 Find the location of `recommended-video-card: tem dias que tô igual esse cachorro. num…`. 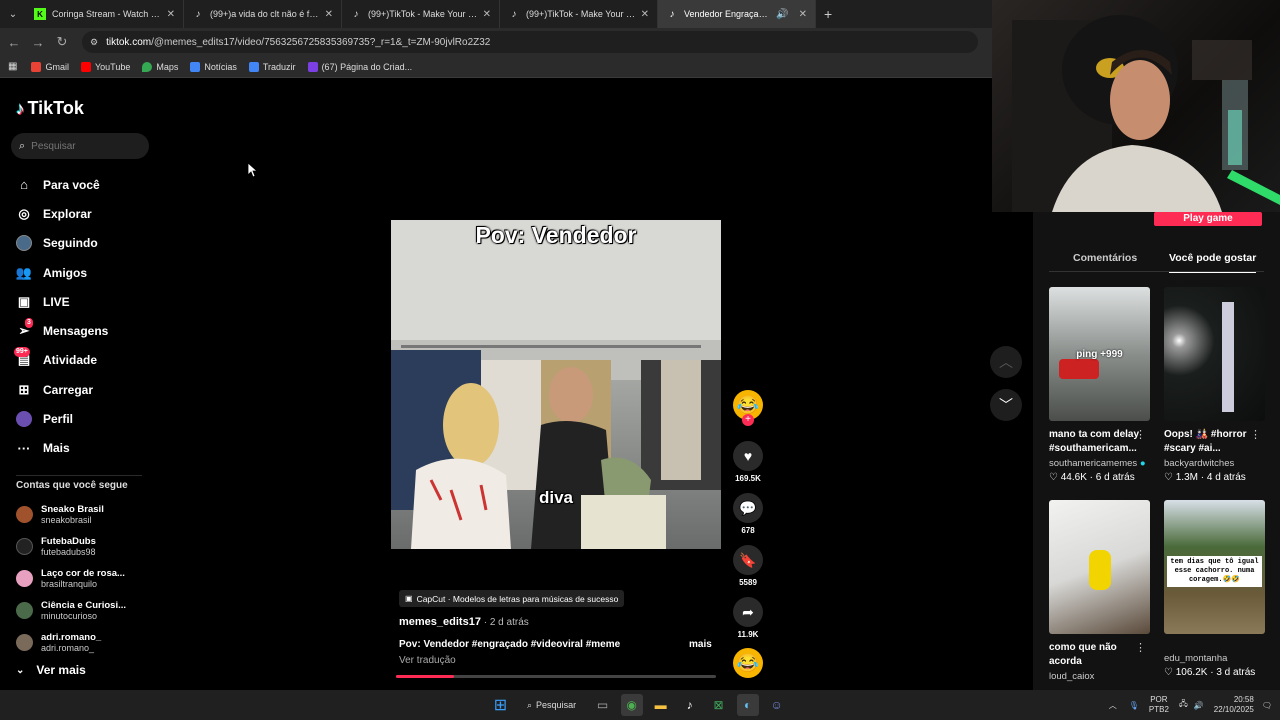

recommended-video-card: tem dias que tô igual esse cachorro. num… is located at coordinates (1214, 589).